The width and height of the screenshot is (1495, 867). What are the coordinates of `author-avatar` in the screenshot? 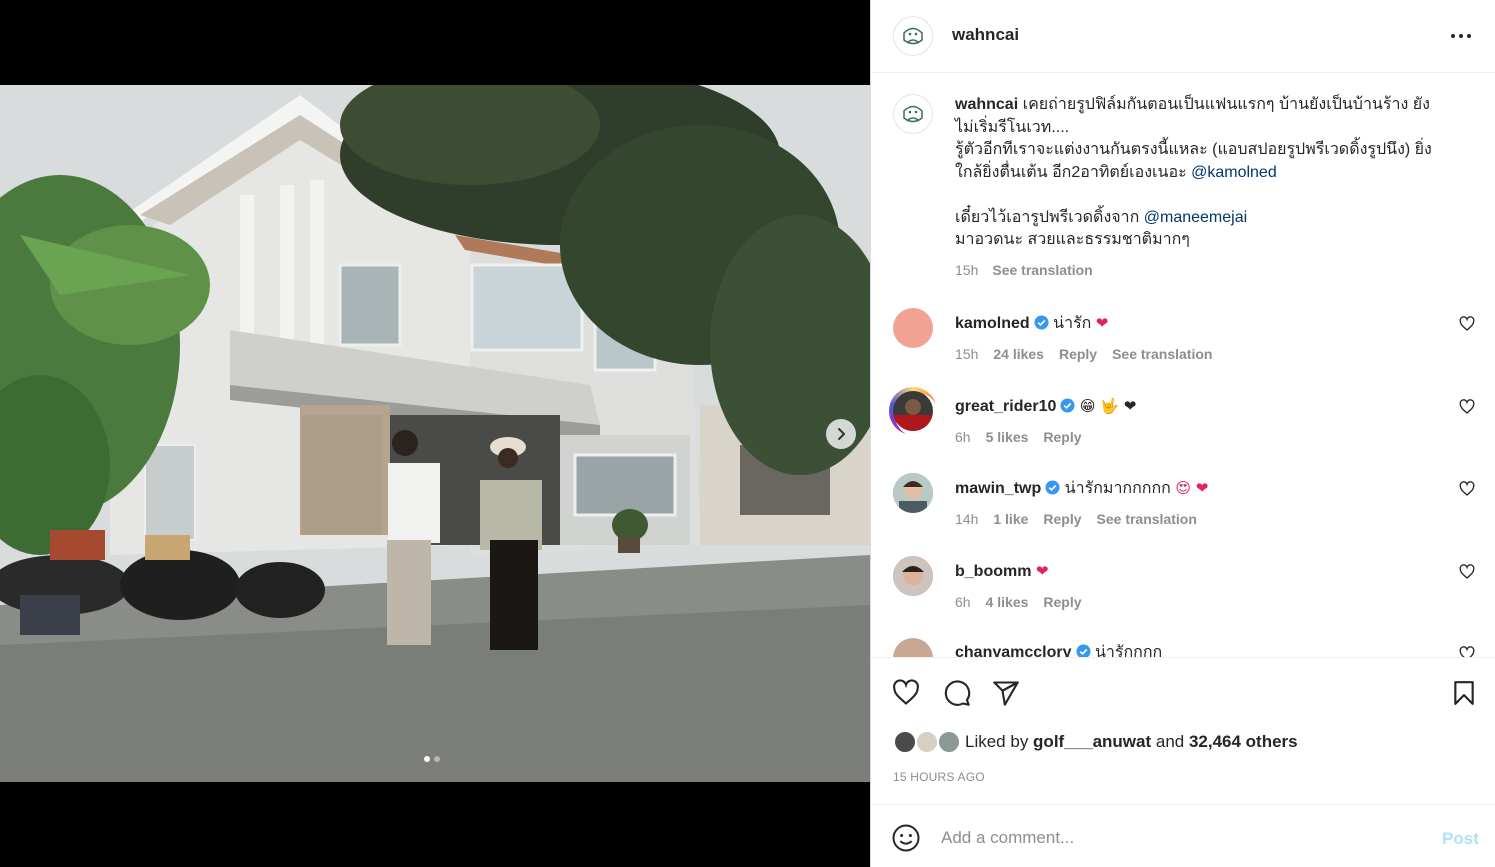 It's located at (913, 36).